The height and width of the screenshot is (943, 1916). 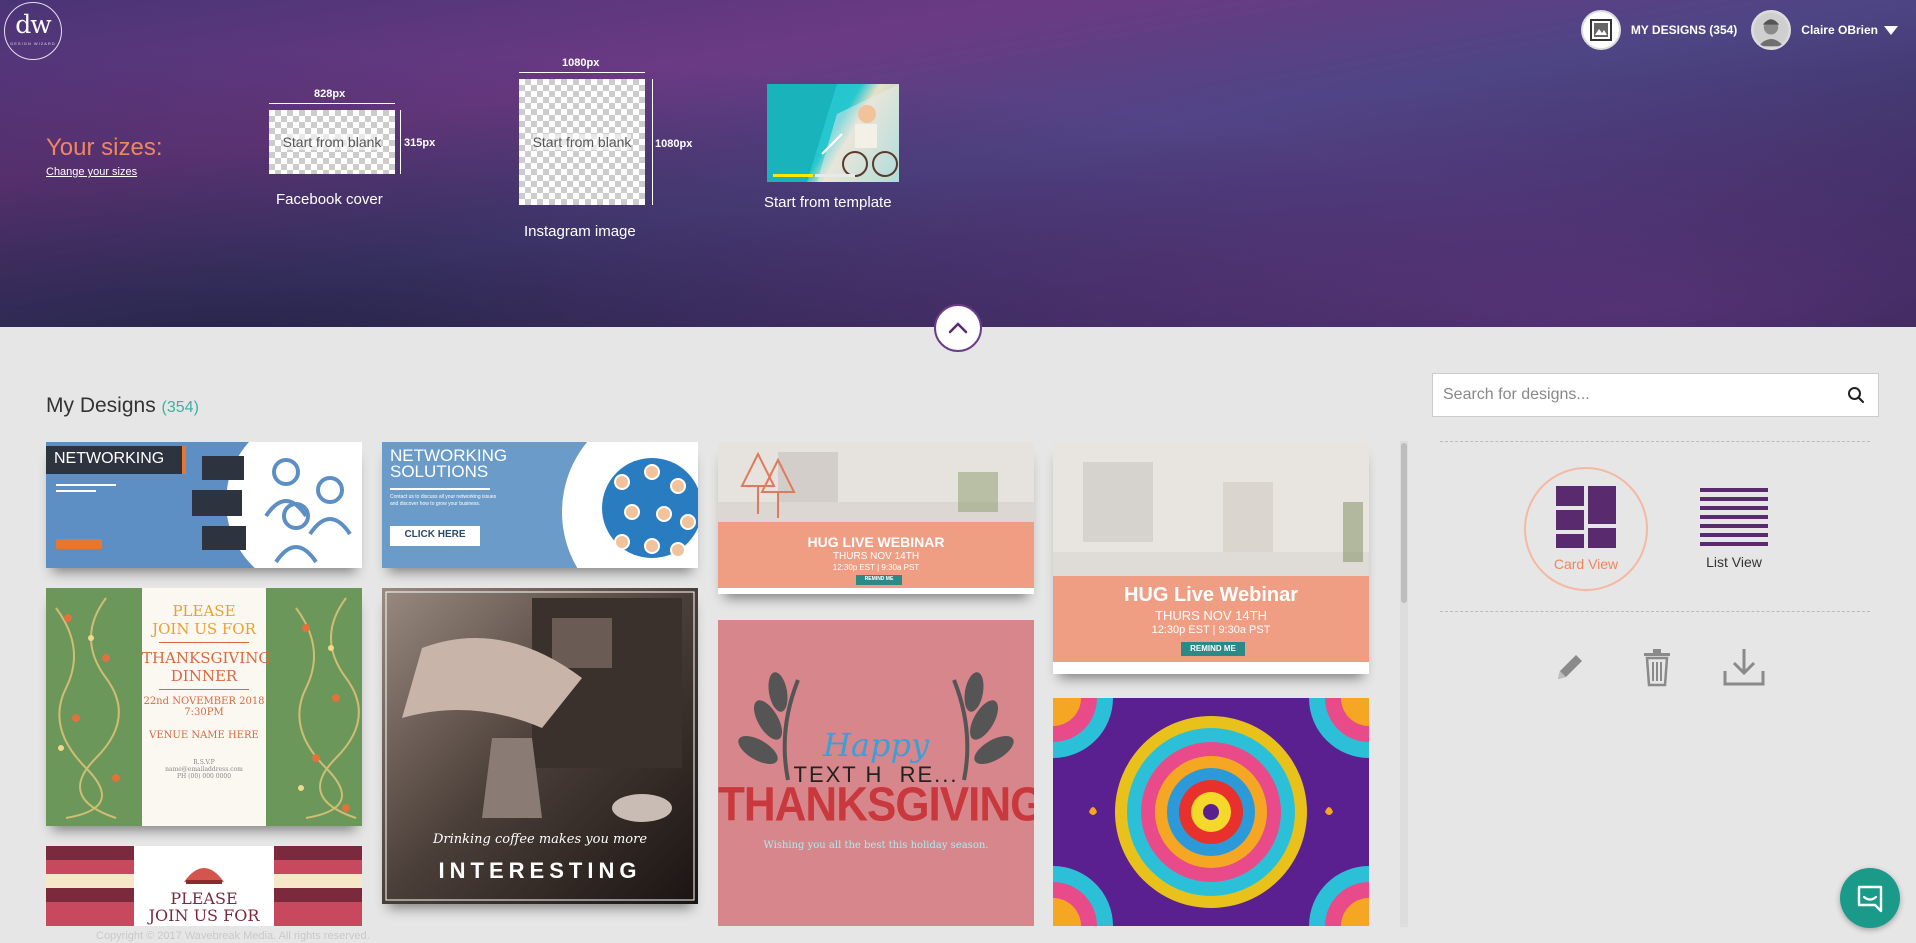 I want to click on design-text: SOLUTIONS, so click(x=439, y=471).